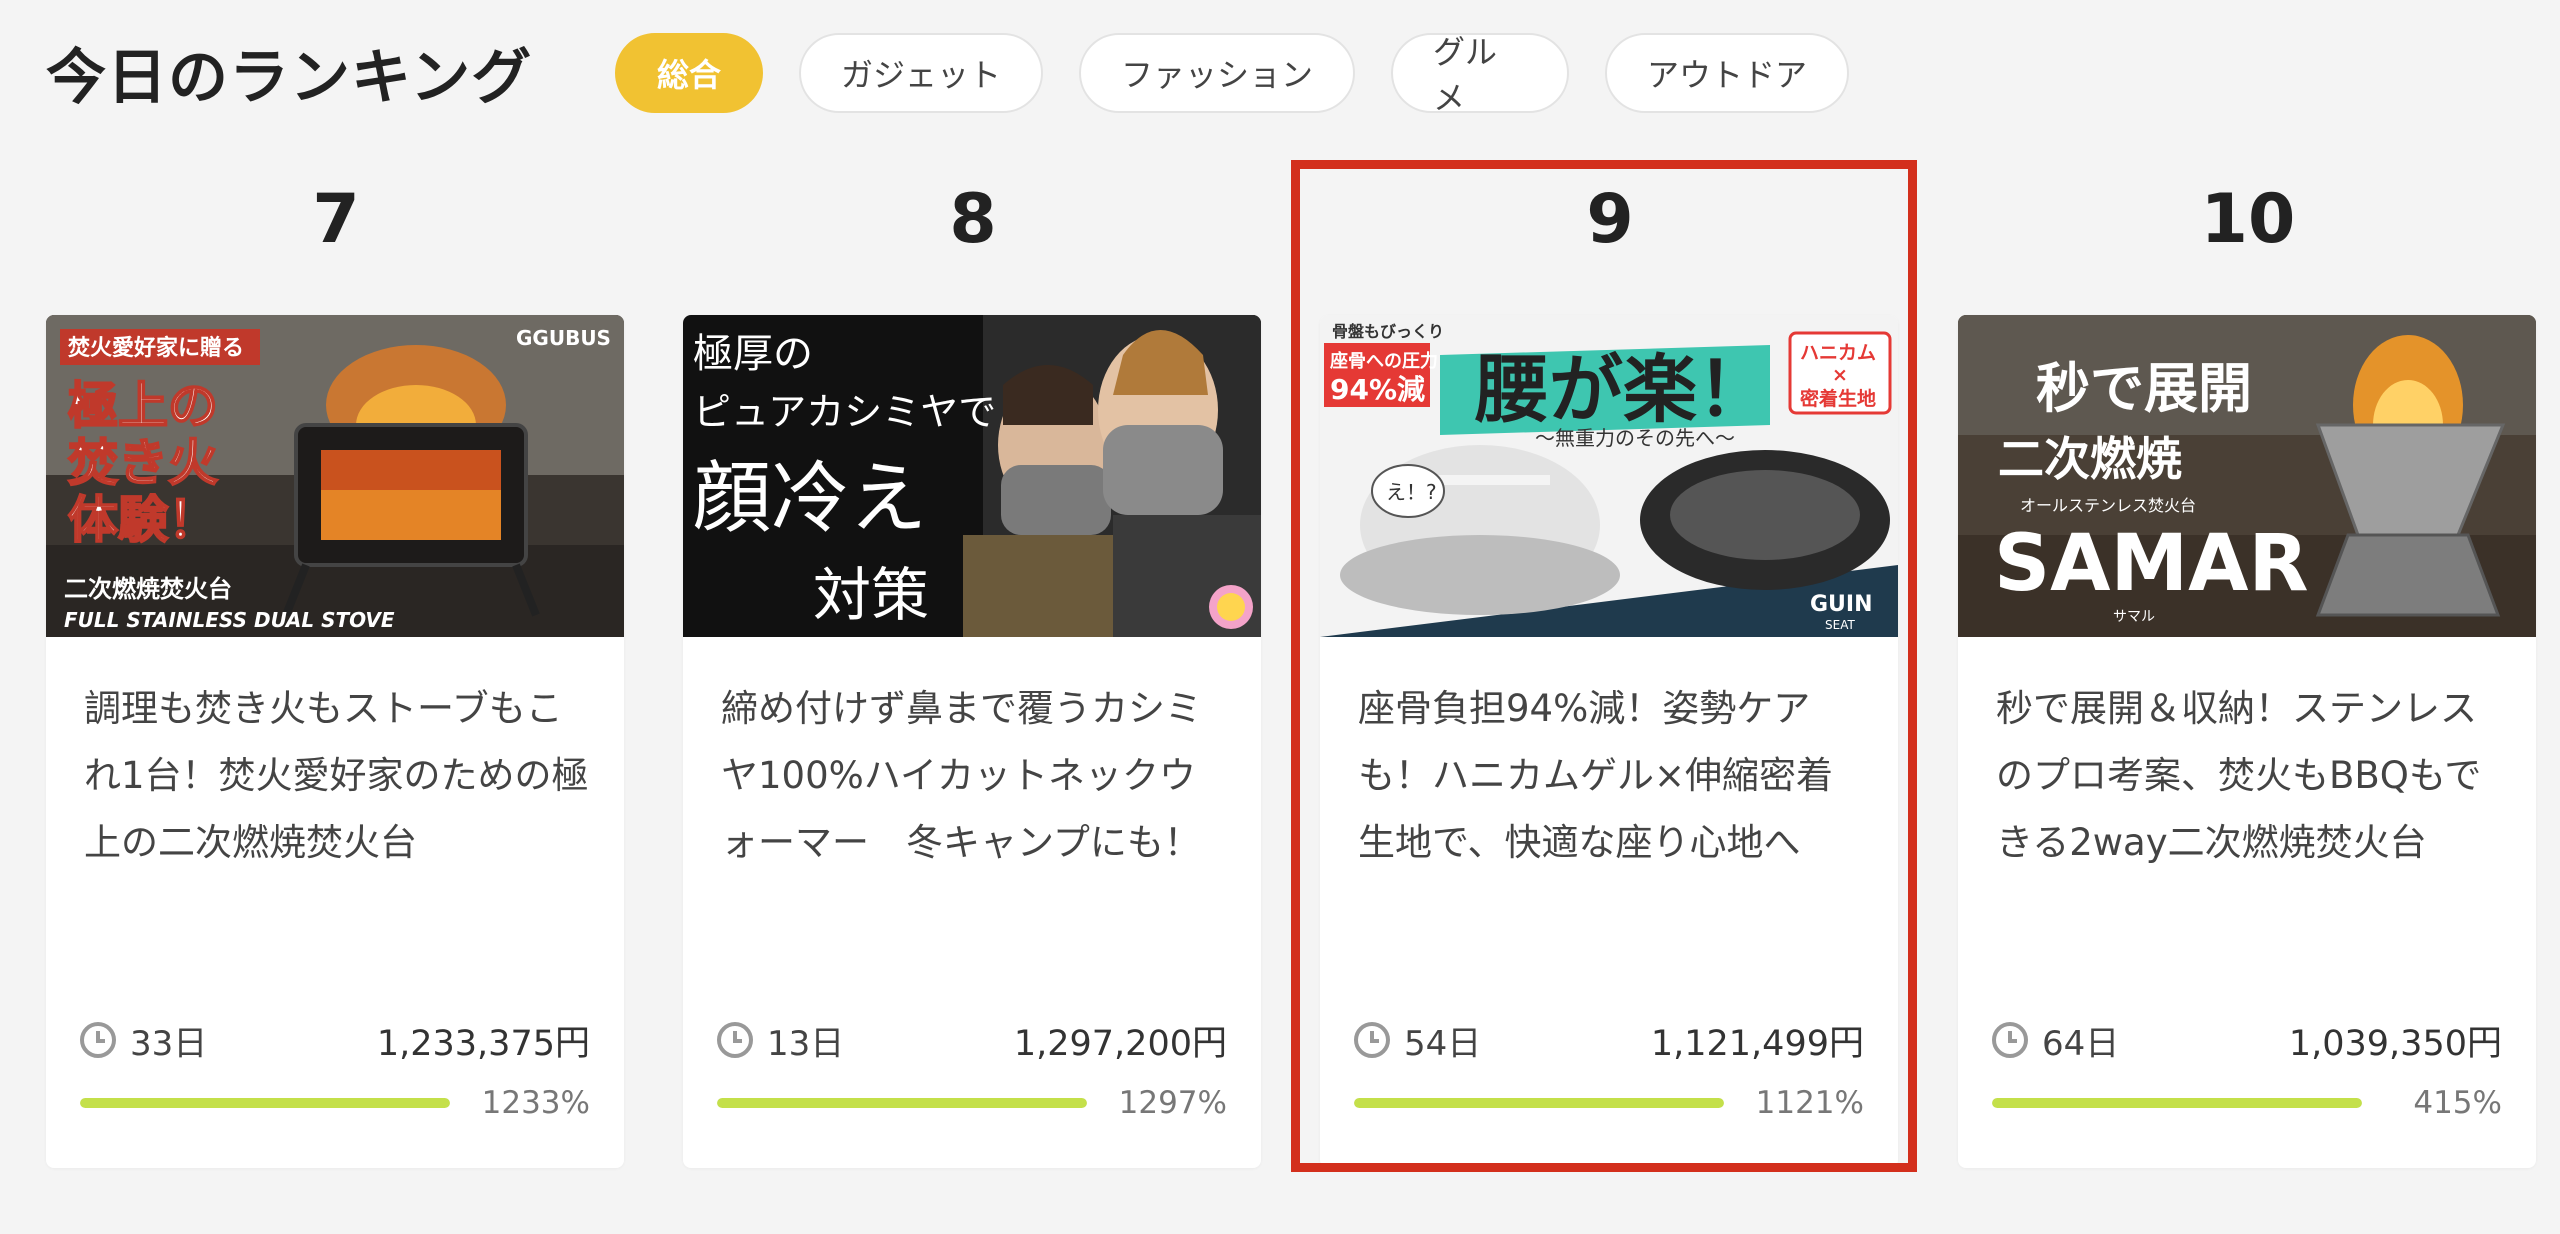 The image size is (2560, 1234). I want to click on days-remaining: 33日, so click(143, 1040).